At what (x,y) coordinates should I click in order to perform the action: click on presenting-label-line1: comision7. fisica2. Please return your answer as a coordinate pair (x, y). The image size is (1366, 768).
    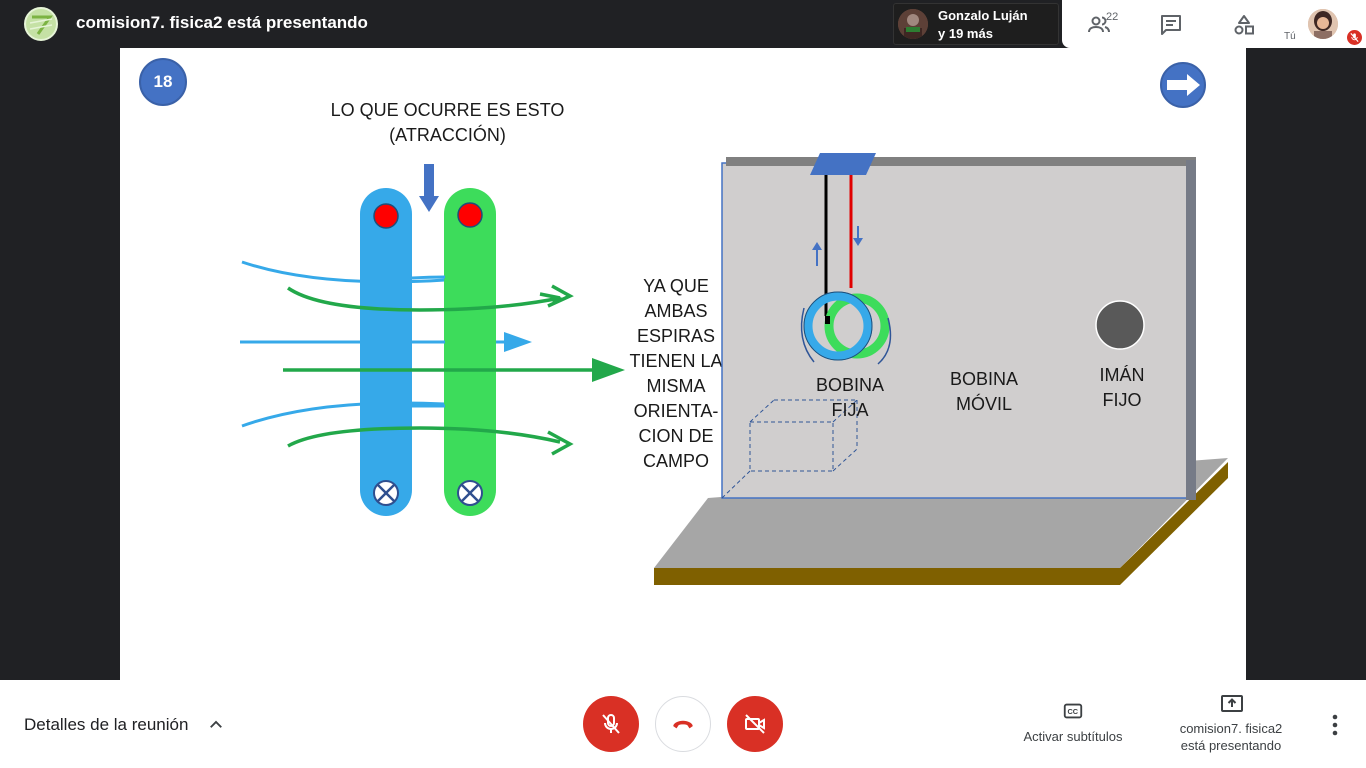
    Looking at the image, I should click on (1231, 728).